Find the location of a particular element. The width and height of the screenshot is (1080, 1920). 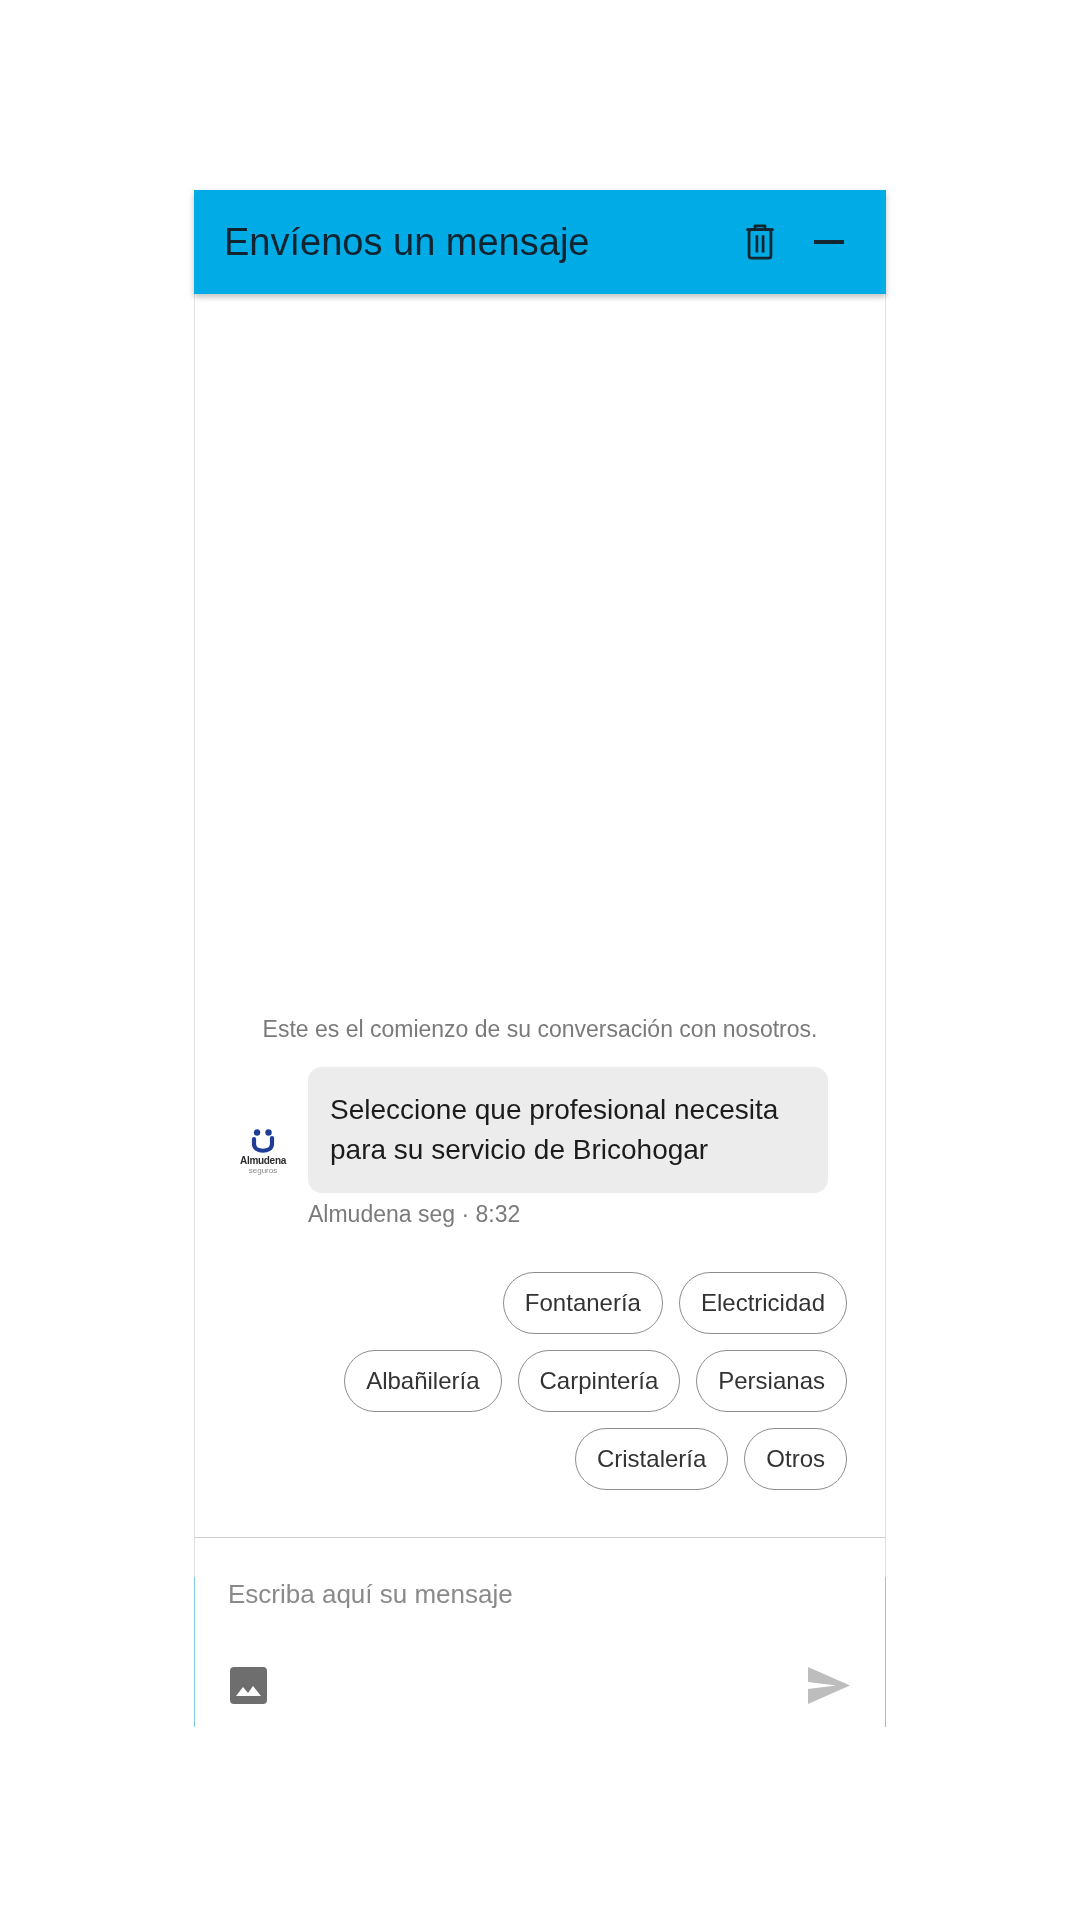

delete-button is located at coordinates (760, 242).